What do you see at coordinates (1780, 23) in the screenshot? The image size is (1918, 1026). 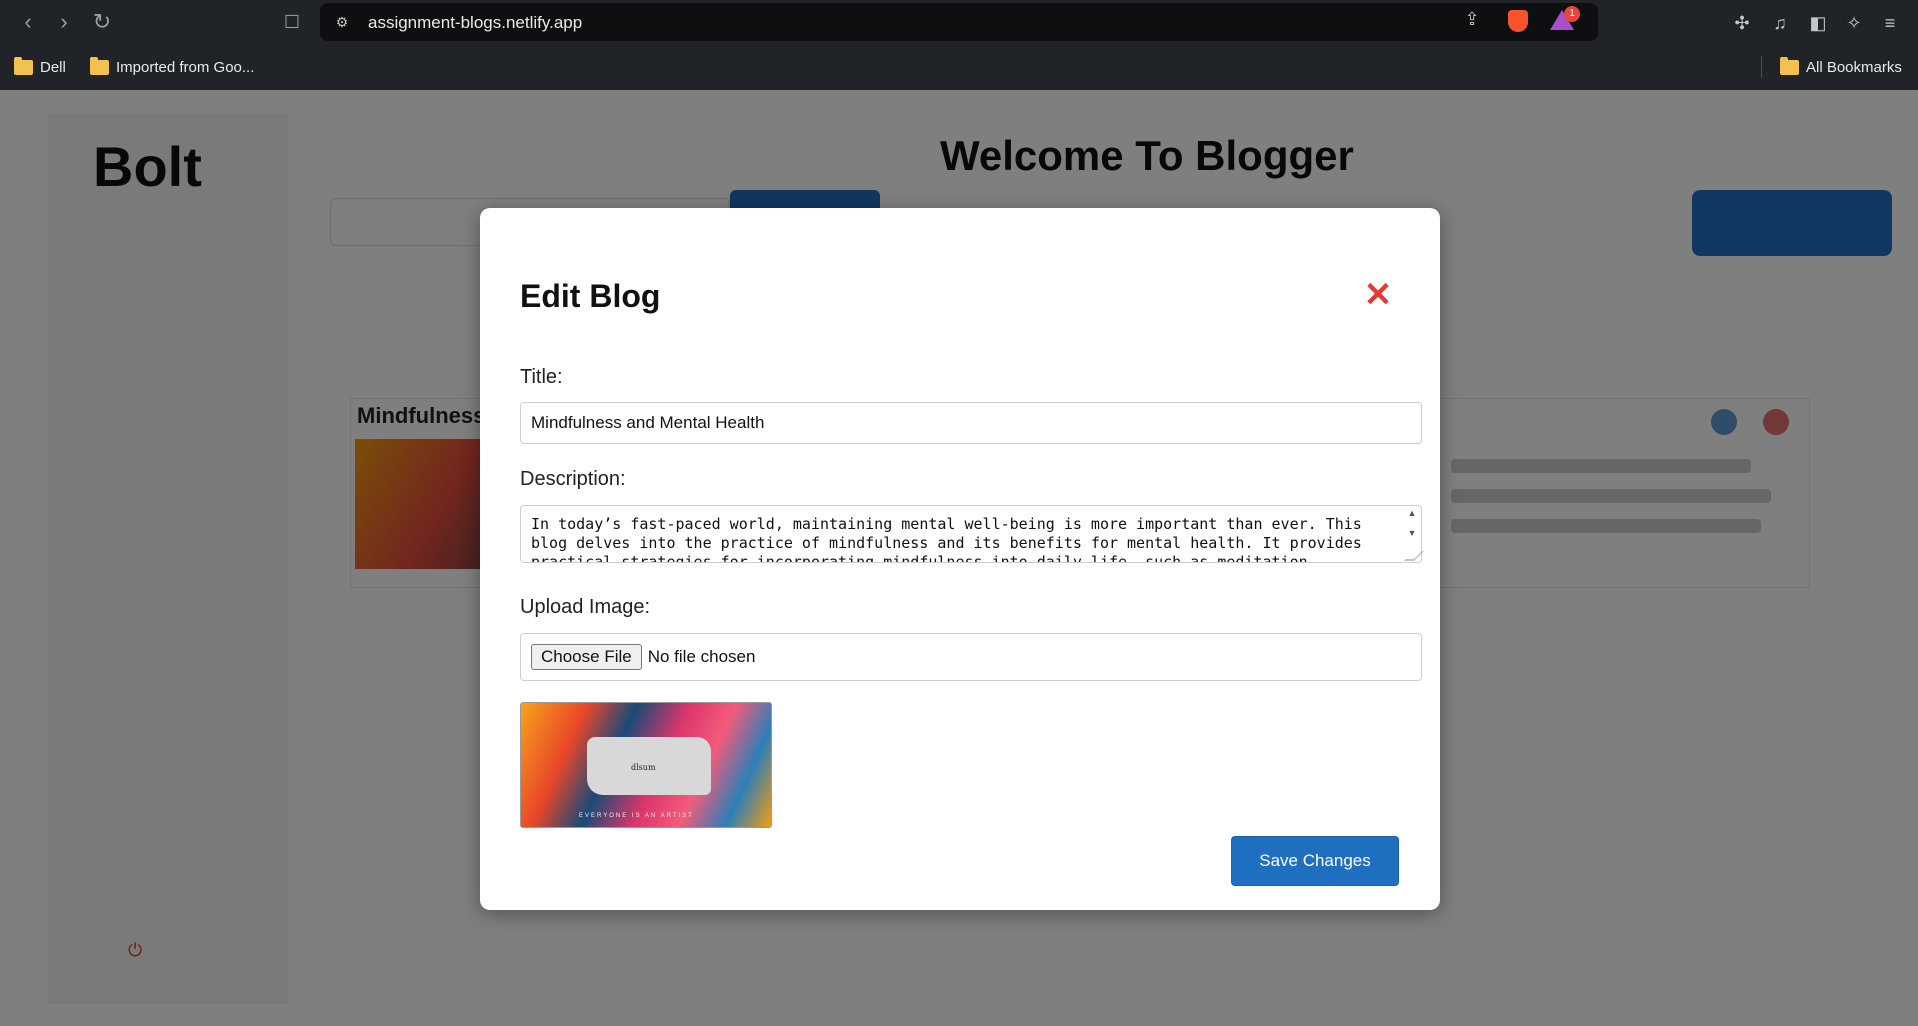 I see `media-icon: ♫` at bounding box center [1780, 23].